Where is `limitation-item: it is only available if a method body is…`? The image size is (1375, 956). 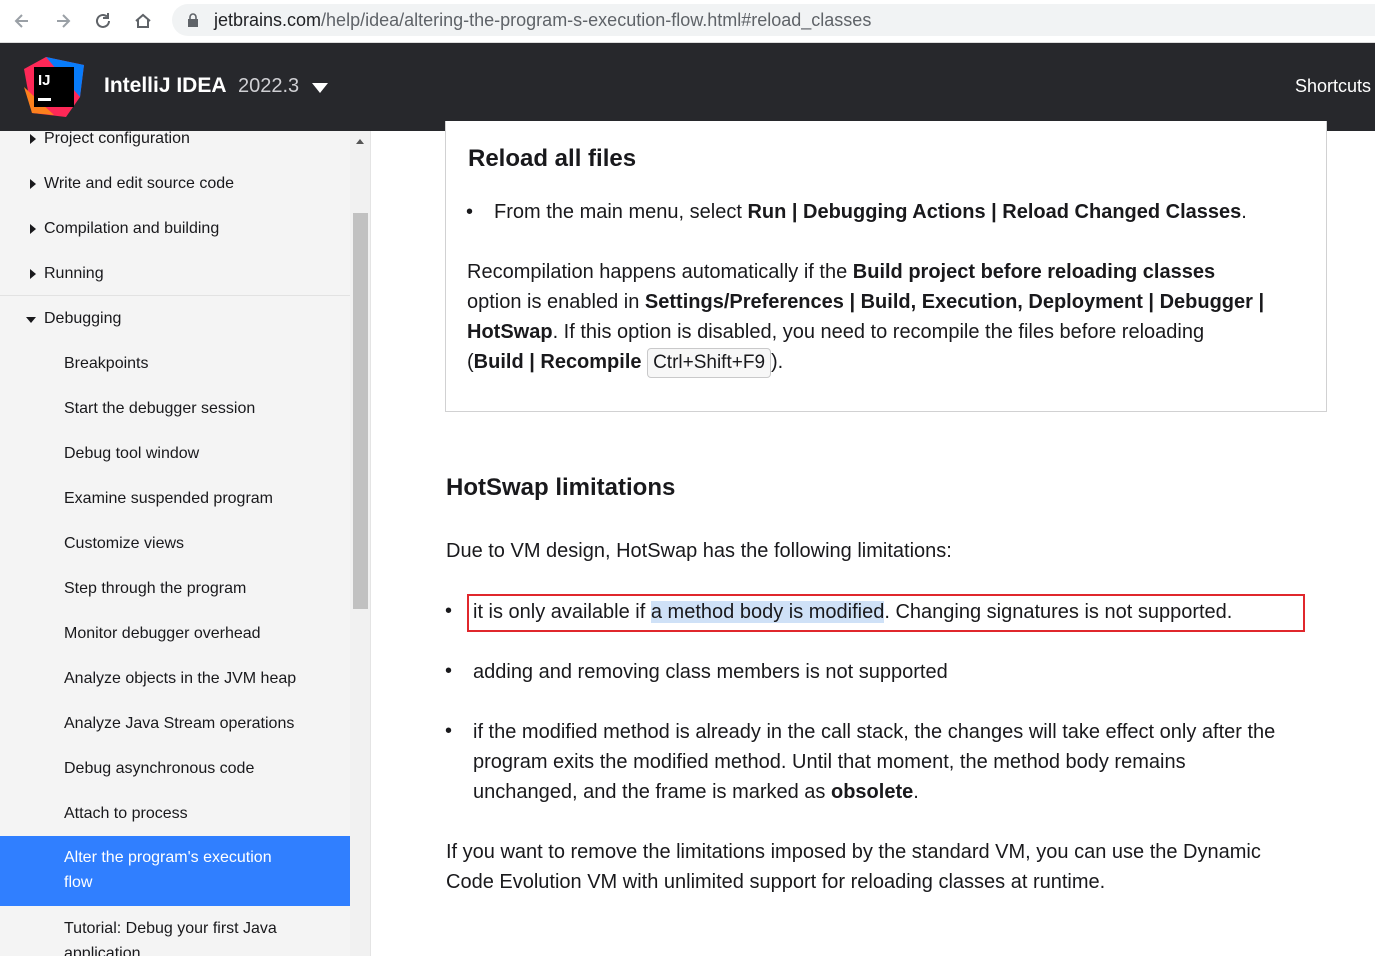
limitation-item: it is only available if a method body is… is located at coordinates (853, 612).